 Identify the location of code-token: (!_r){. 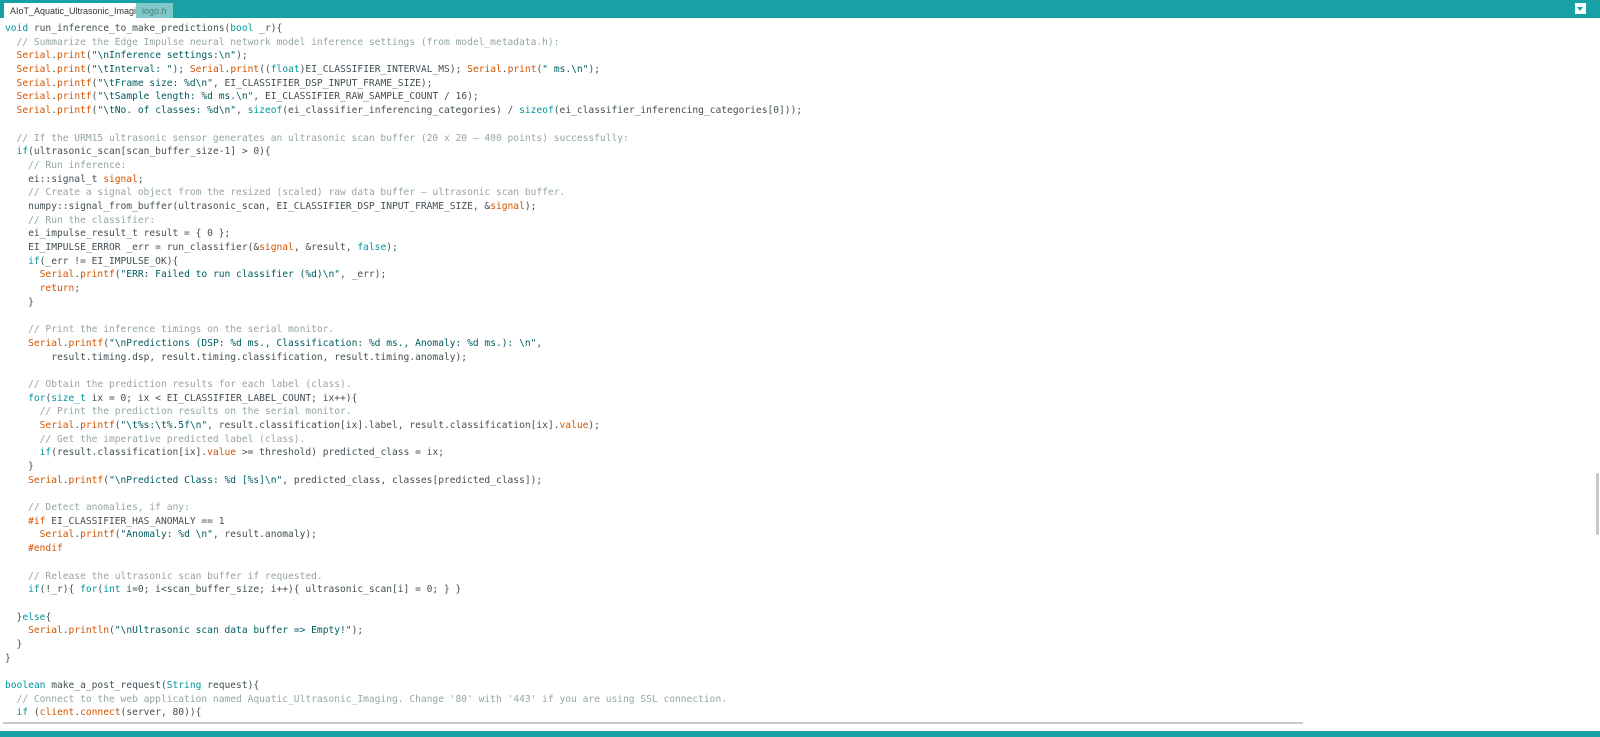
(60, 590).